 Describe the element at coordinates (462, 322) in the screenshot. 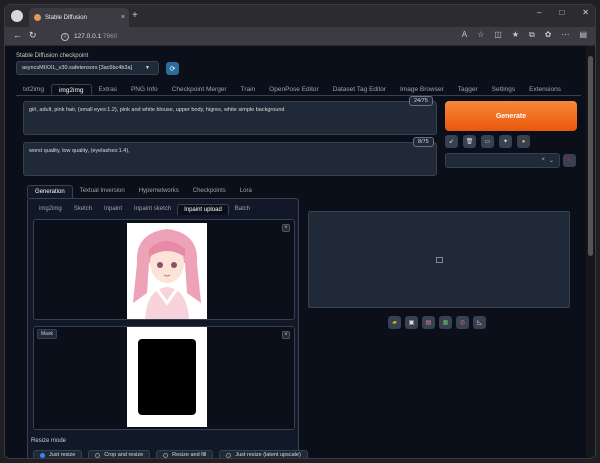

I see `send-to-inpaint-icon: ◎` at that location.